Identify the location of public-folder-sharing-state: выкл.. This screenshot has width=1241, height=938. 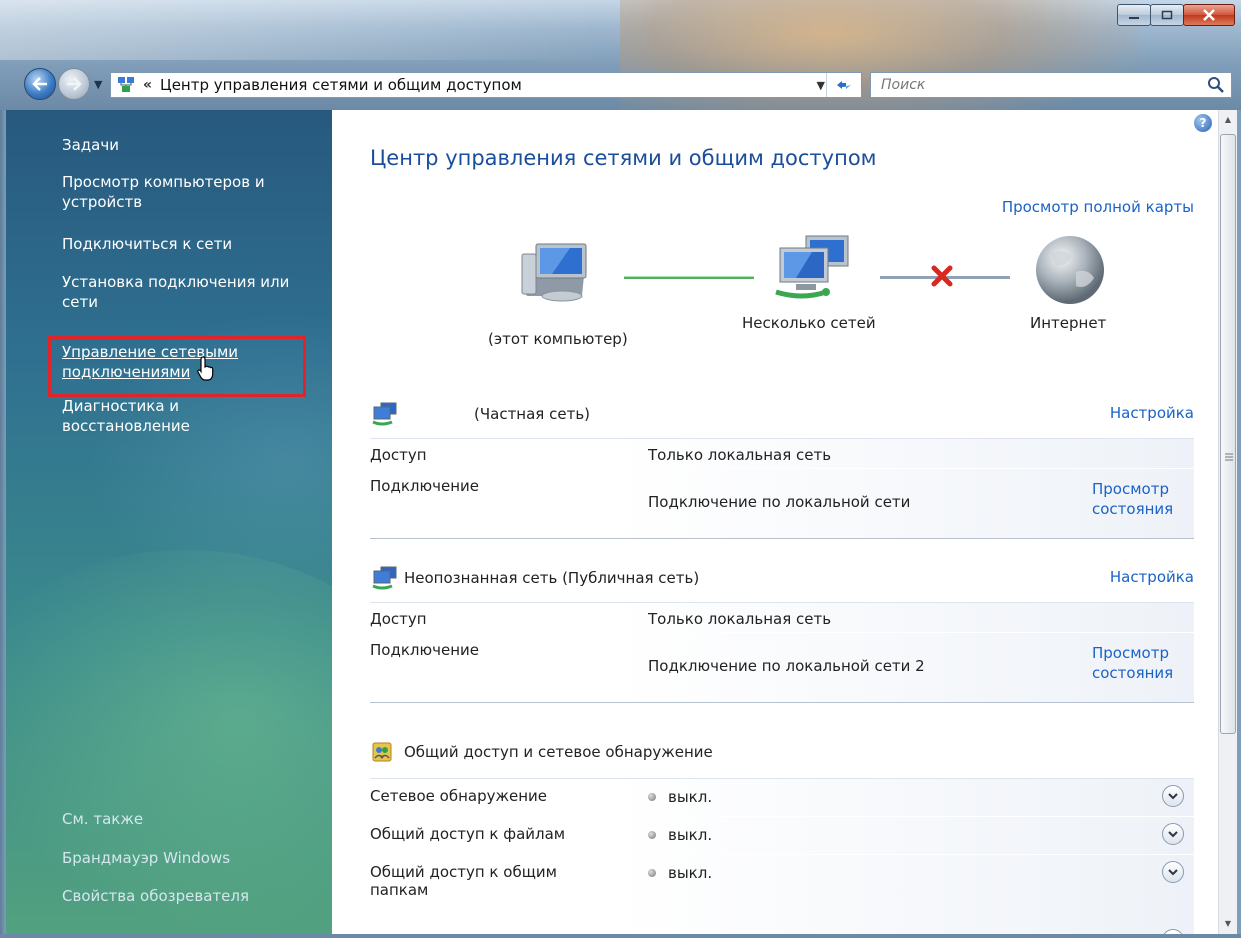
(680, 873).